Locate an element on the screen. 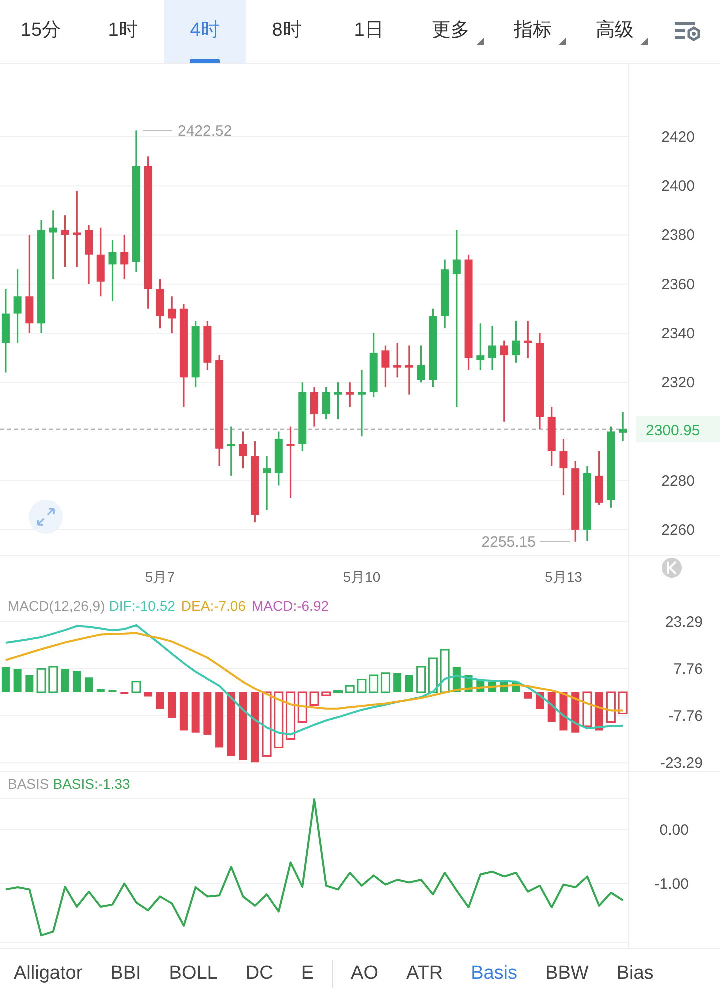  expand-icon is located at coordinates (46, 517).